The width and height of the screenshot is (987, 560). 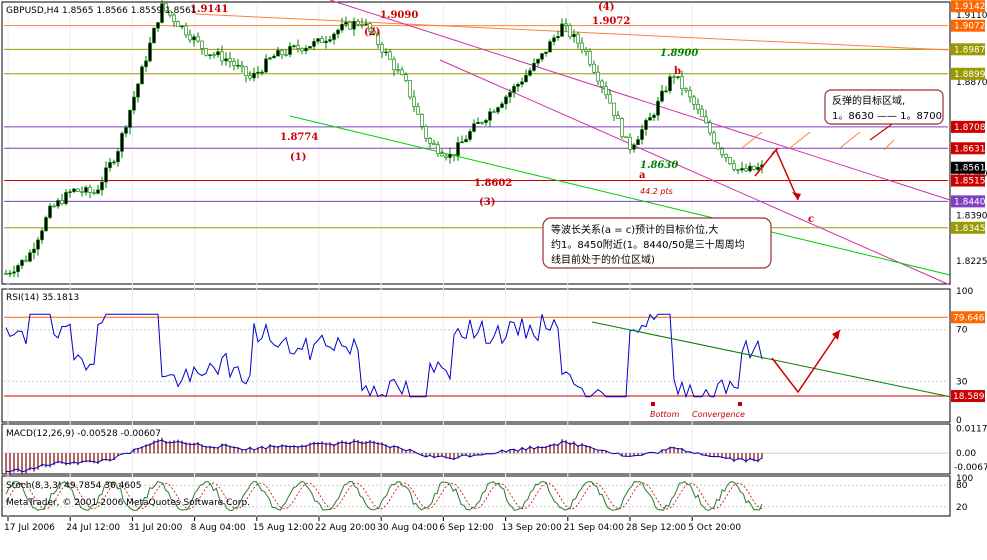 What do you see at coordinates (648, 244) in the screenshot?
I see `wave-target-line2: 约1。8450附近(1。8440/50是三十周周均` at bounding box center [648, 244].